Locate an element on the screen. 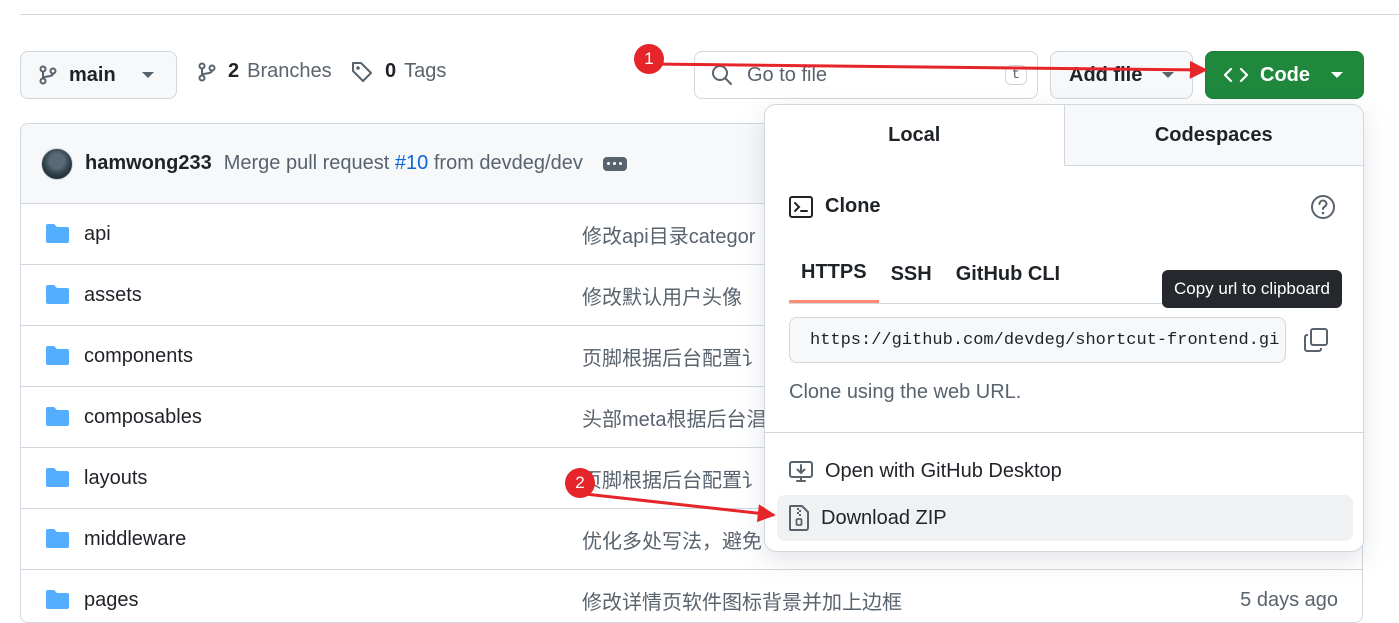  annotation-badge-2: 2 is located at coordinates (580, 483).